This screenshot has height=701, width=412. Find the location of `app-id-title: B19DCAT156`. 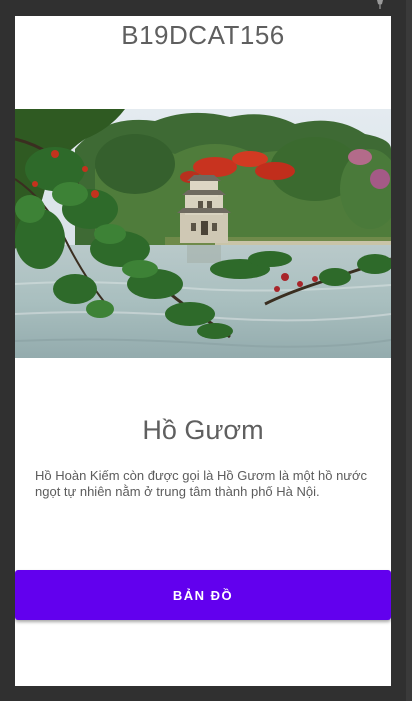

app-id-title: B19DCAT156 is located at coordinates (203, 35).